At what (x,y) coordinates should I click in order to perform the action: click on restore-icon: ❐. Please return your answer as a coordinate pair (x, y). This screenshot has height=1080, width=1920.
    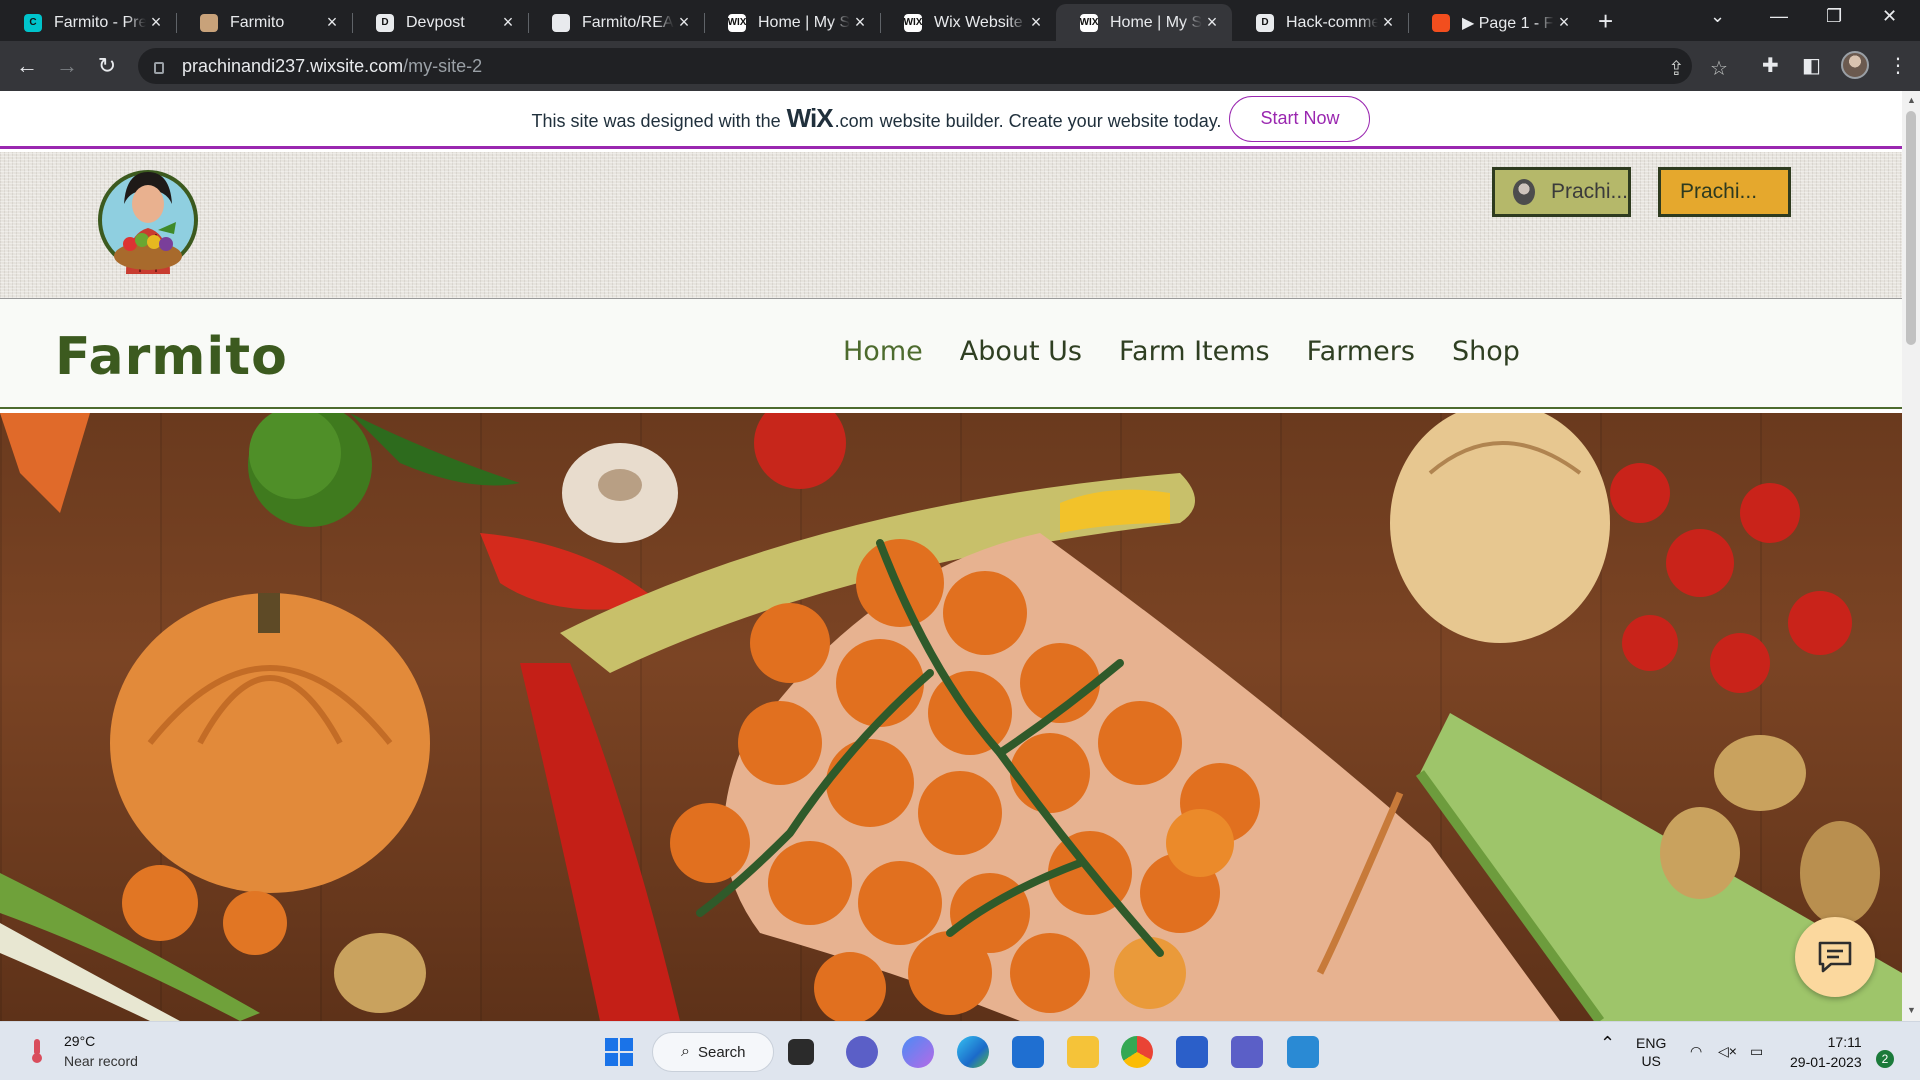
    Looking at the image, I should click on (1834, 16).